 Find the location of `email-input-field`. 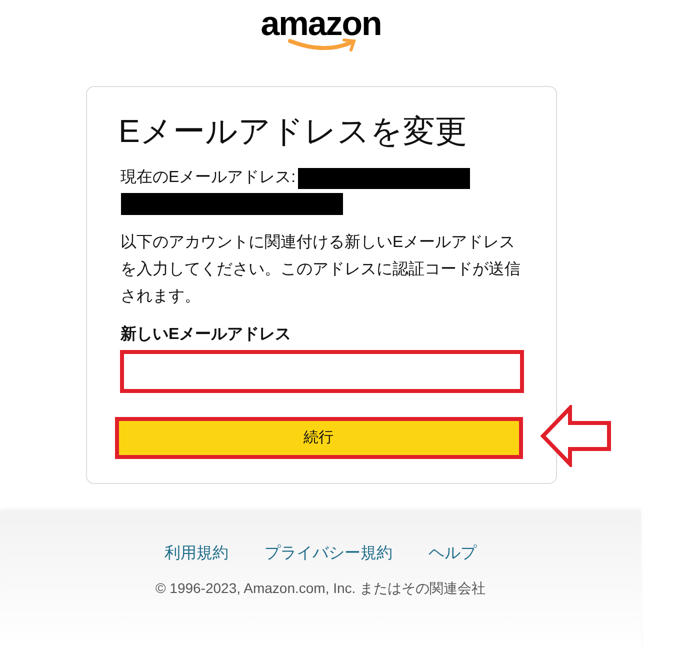

email-input-field is located at coordinates (322, 371).